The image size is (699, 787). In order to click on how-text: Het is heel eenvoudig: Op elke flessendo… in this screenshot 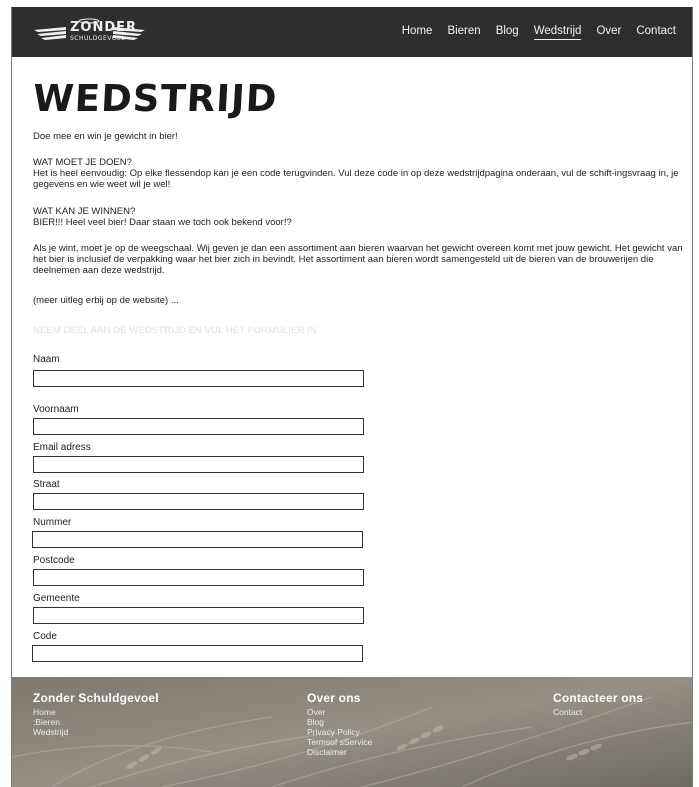, I will do `click(356, 179)`.